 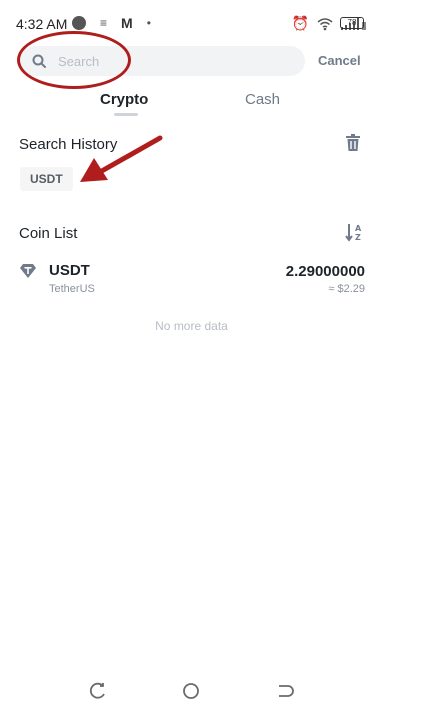 What do you see at coordinates (191, 326) in the screenshot?
I see `no-more-data-text: No more data` at bounding box center [191, 326].